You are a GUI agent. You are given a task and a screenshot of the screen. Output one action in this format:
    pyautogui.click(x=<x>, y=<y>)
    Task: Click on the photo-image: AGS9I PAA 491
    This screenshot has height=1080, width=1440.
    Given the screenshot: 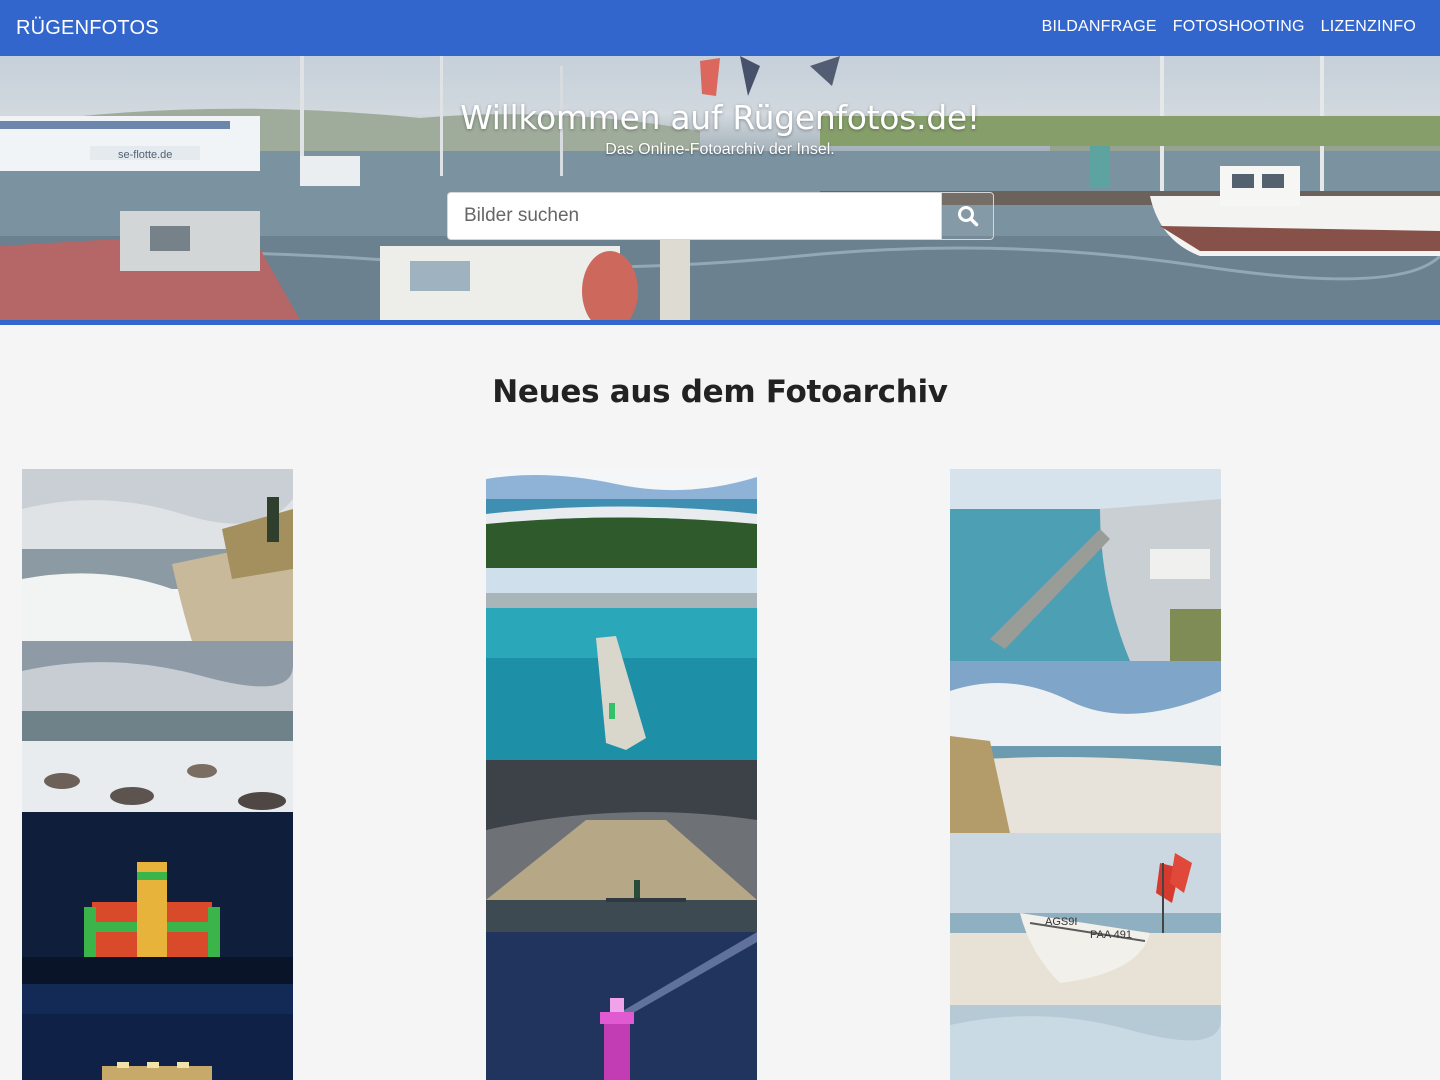 What is the action you would take?
    pyautogui.click(x=1085, y=919)
    